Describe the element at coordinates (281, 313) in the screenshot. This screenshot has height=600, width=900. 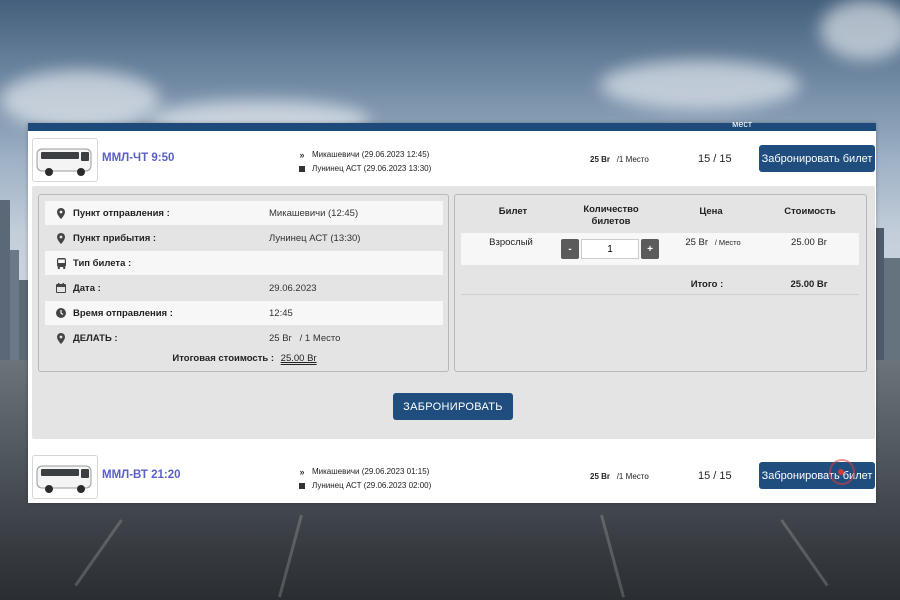
I see `info-value: 12:45` at that location.